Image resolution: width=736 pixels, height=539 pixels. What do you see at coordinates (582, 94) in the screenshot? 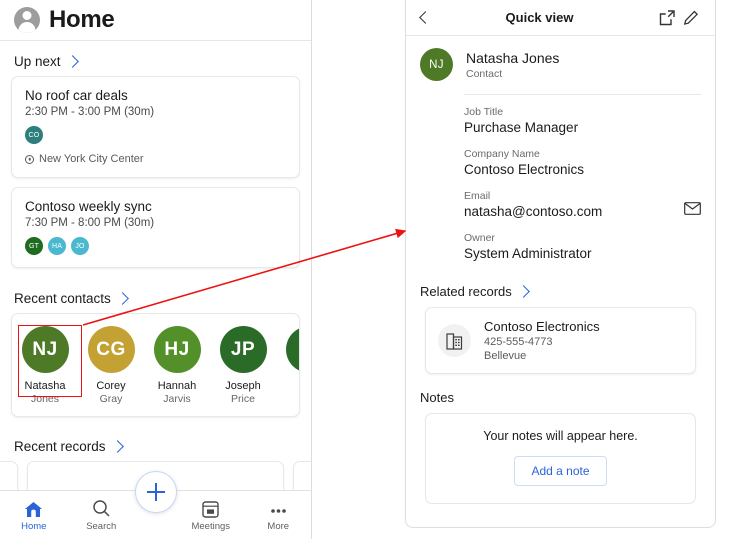
I see `field-divider` at bounding box center [582, 94].